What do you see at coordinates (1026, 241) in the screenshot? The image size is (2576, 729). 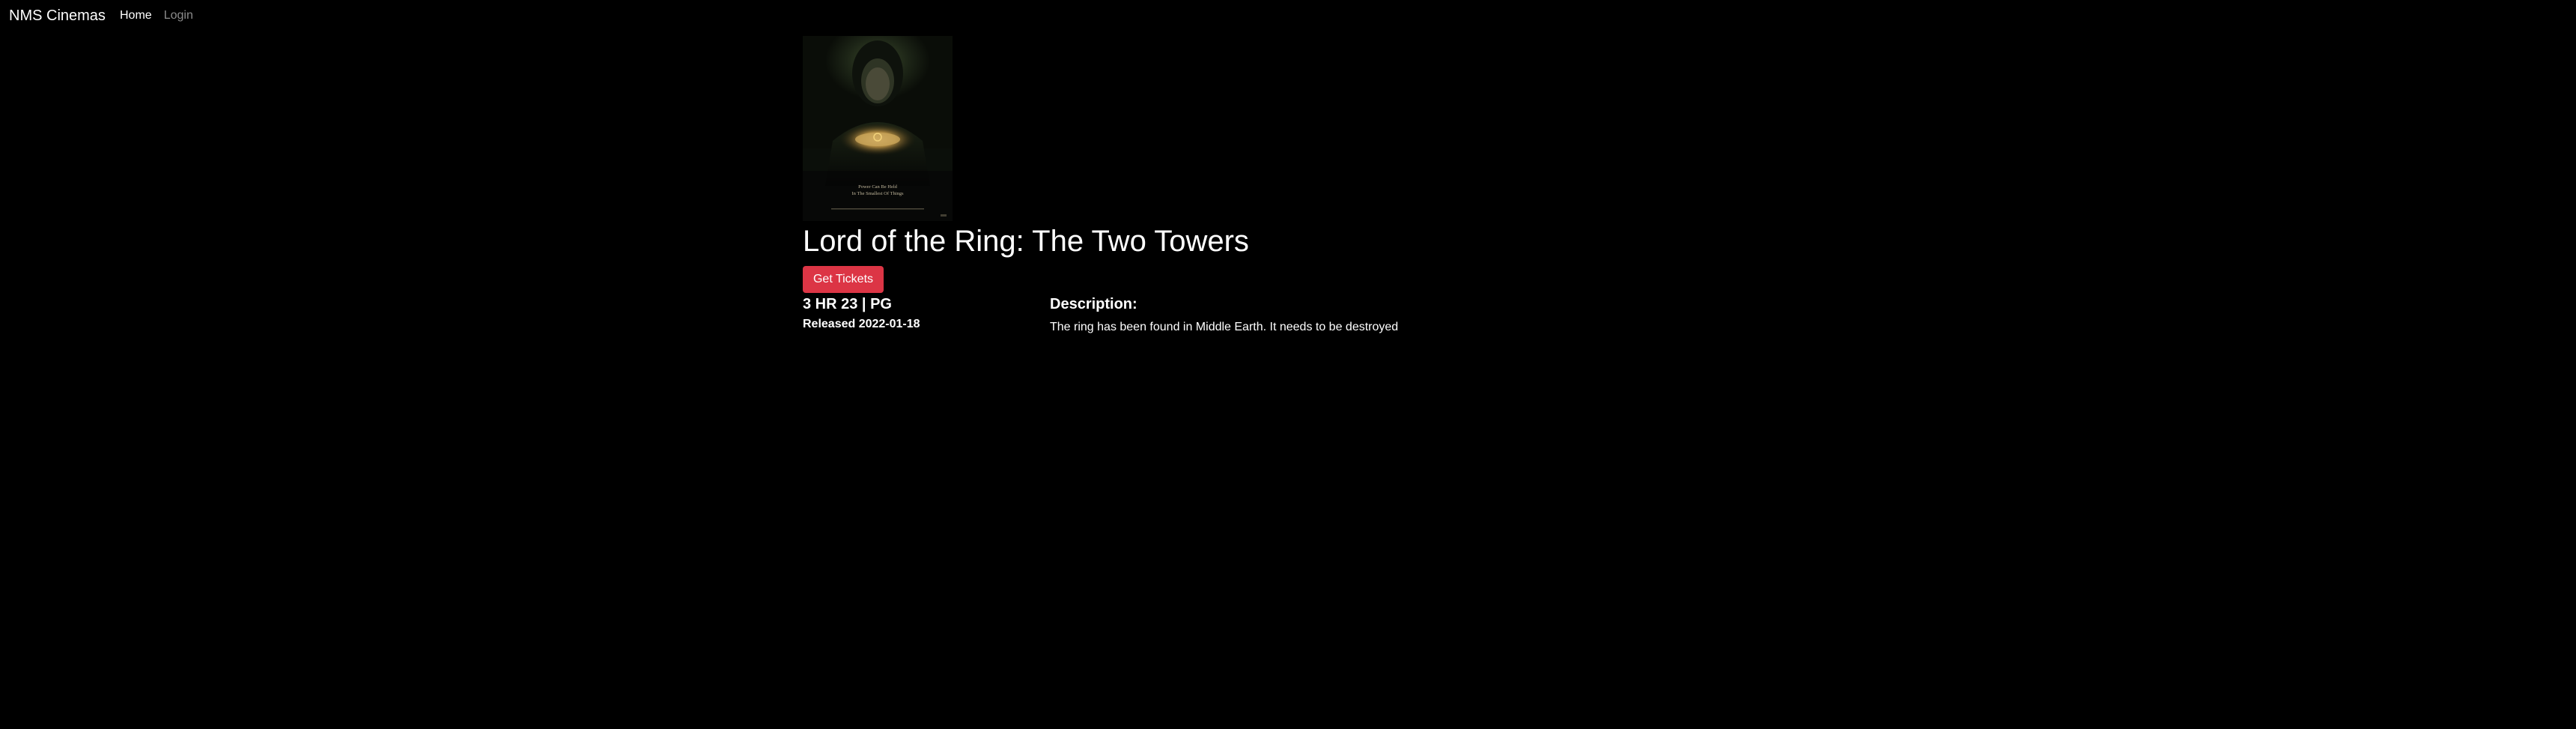 I see `movie-title: Lord of the Ring: The Two Towers` at bounding box center [1026, 241].